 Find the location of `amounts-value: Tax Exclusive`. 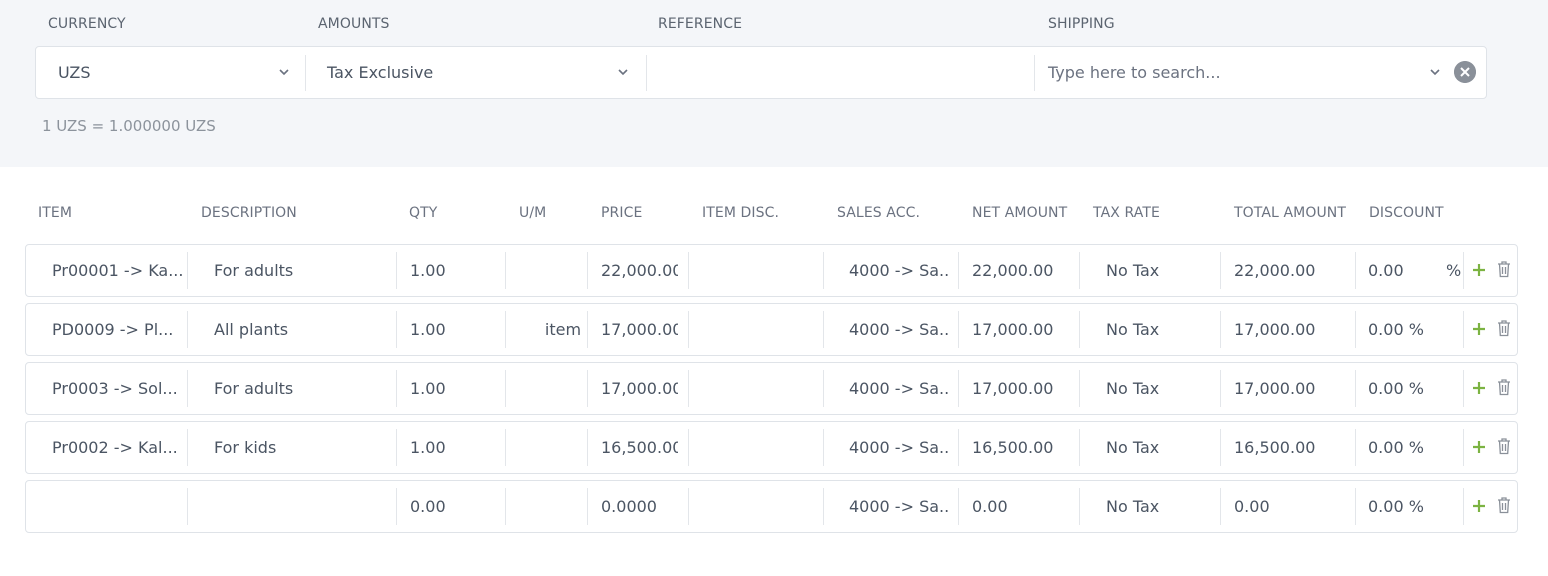

amounts-value: Tax Exclusive is located at coordinates (380, 72).